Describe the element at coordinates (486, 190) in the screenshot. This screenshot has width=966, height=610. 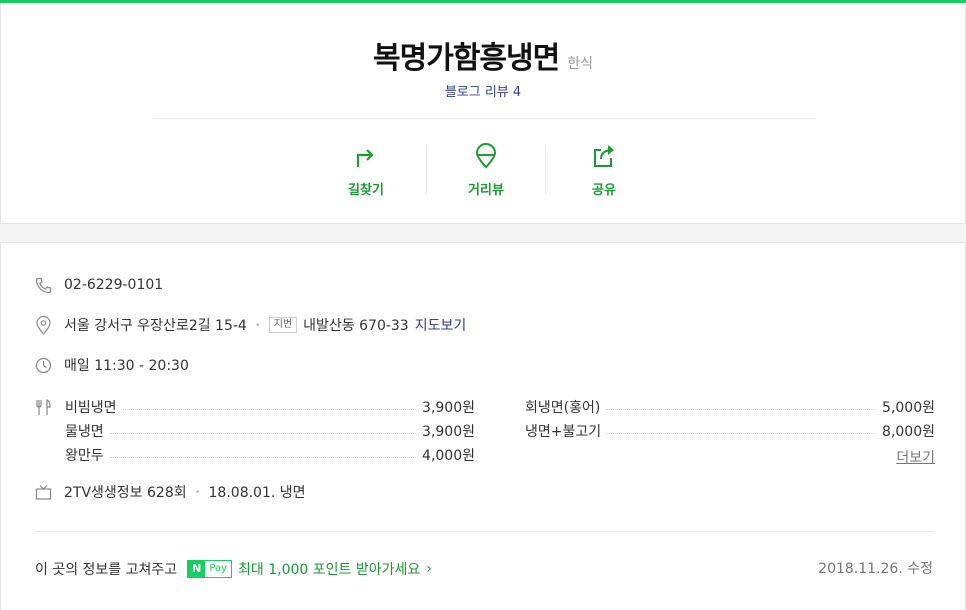
I see `street-view-label: 거리뷰` at that location.